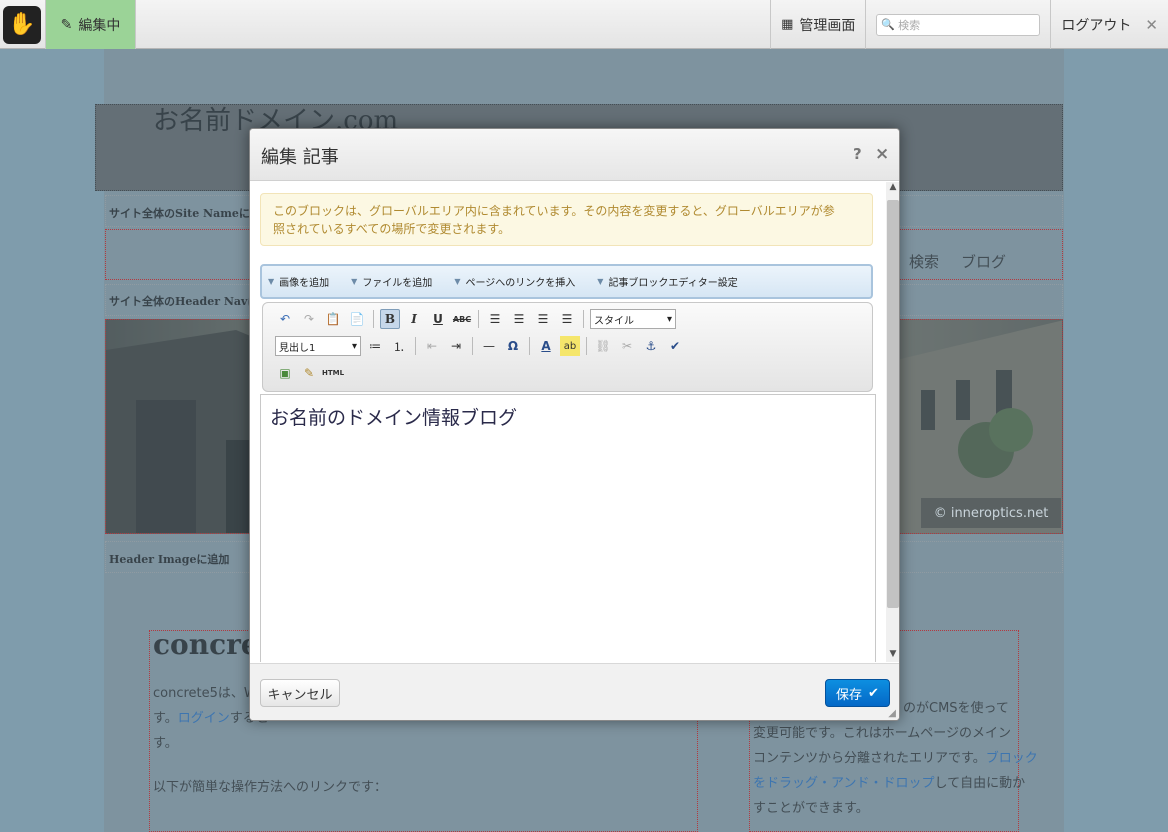 The height and width of the screenshot is (832, 1168). I want to click on italic-icon: I, so click(414, 319).